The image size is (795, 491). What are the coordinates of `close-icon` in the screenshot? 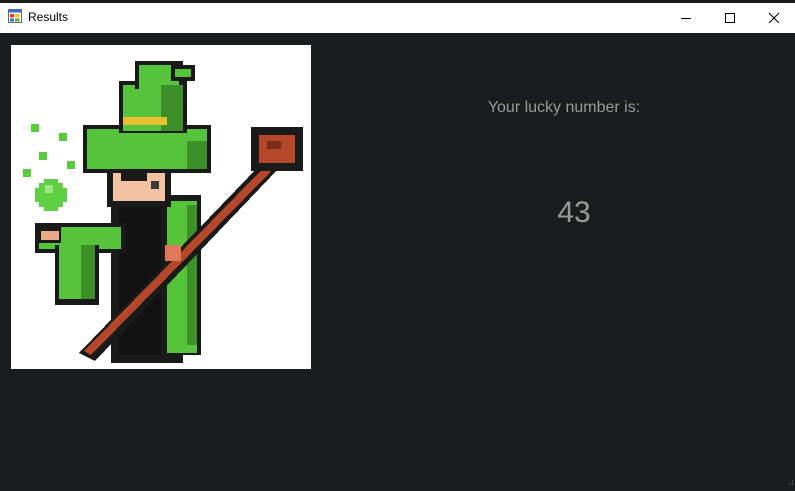 It's located at (774, 18).